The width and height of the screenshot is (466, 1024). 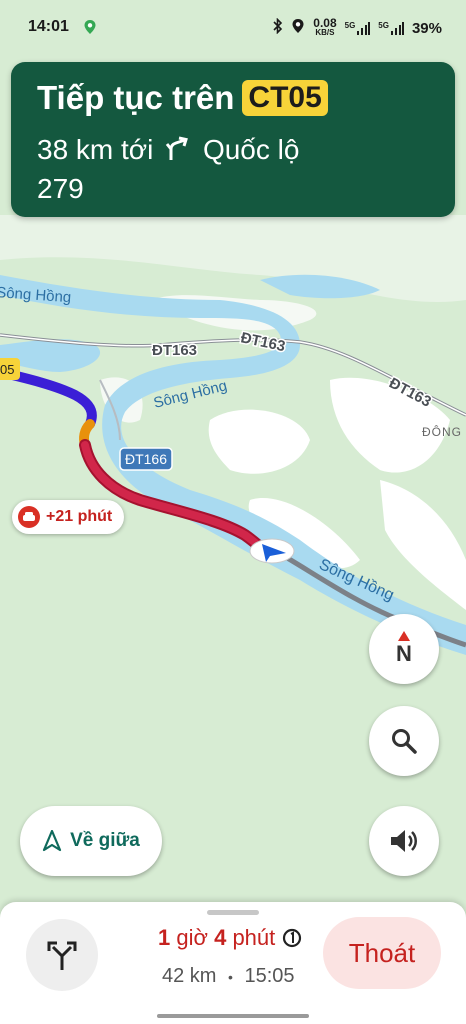 What do you see at coordinates (220, 937) in the screenshot?
I see `eta-minutes: 4` at bounding box center [220, 937].